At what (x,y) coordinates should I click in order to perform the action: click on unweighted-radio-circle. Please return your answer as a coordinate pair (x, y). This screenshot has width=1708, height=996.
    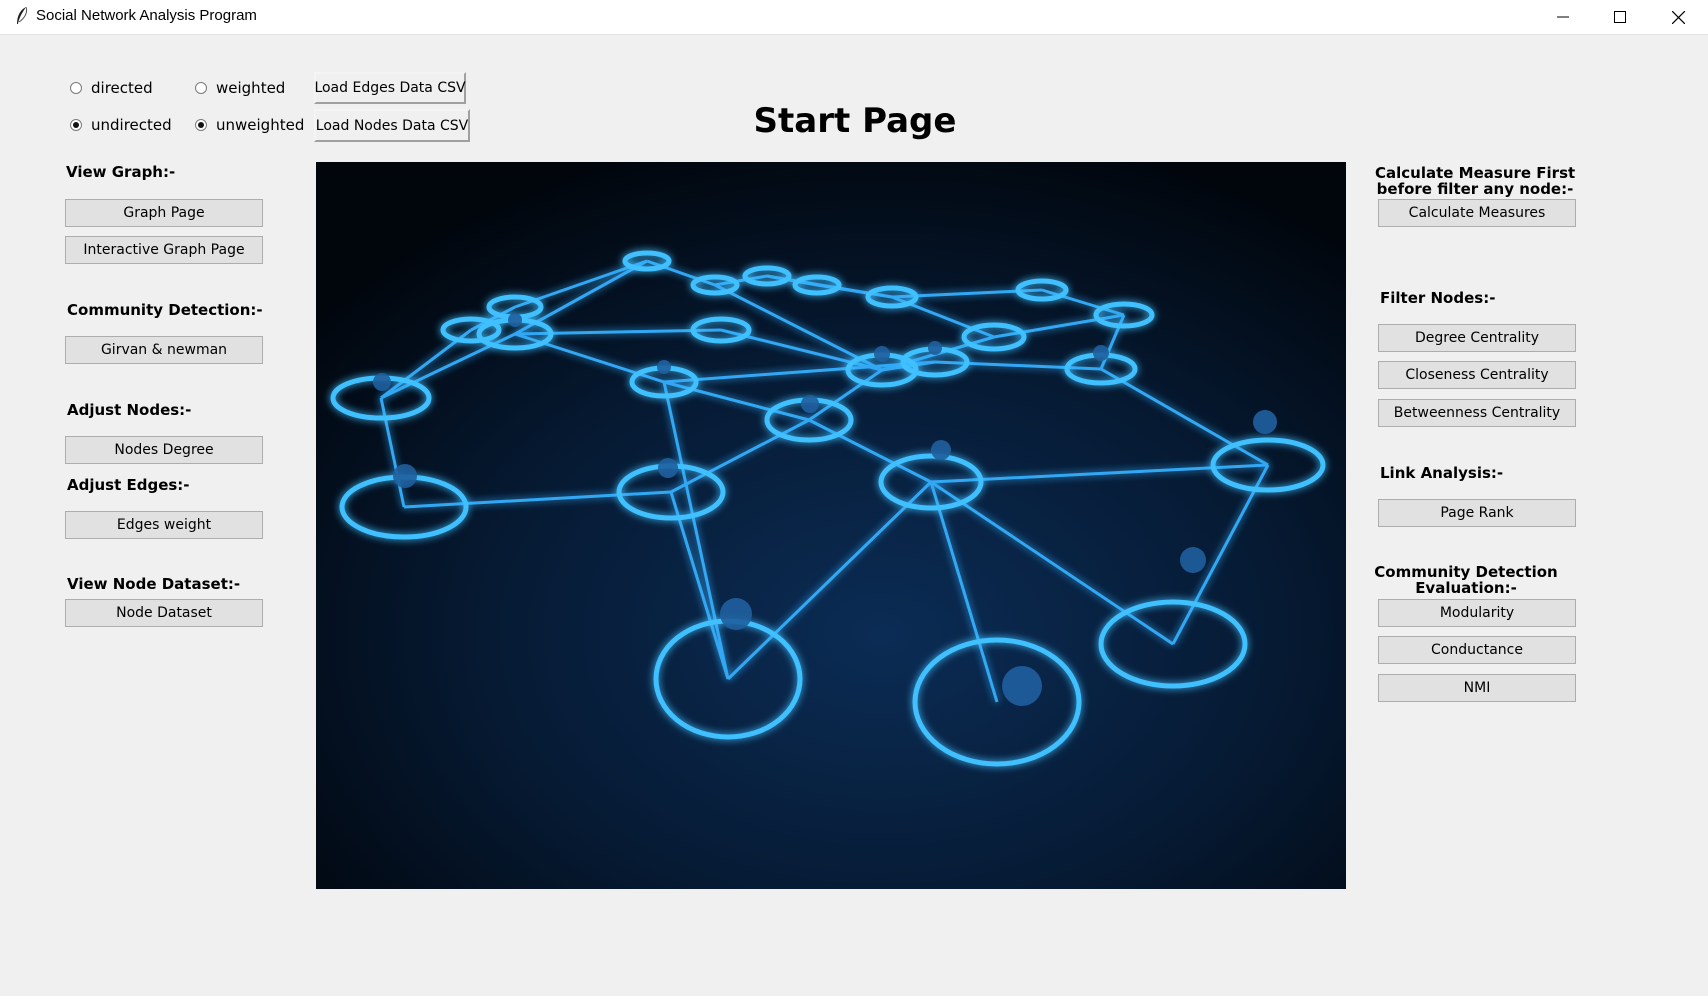
    Looking at the image, I should click on (201, 125).